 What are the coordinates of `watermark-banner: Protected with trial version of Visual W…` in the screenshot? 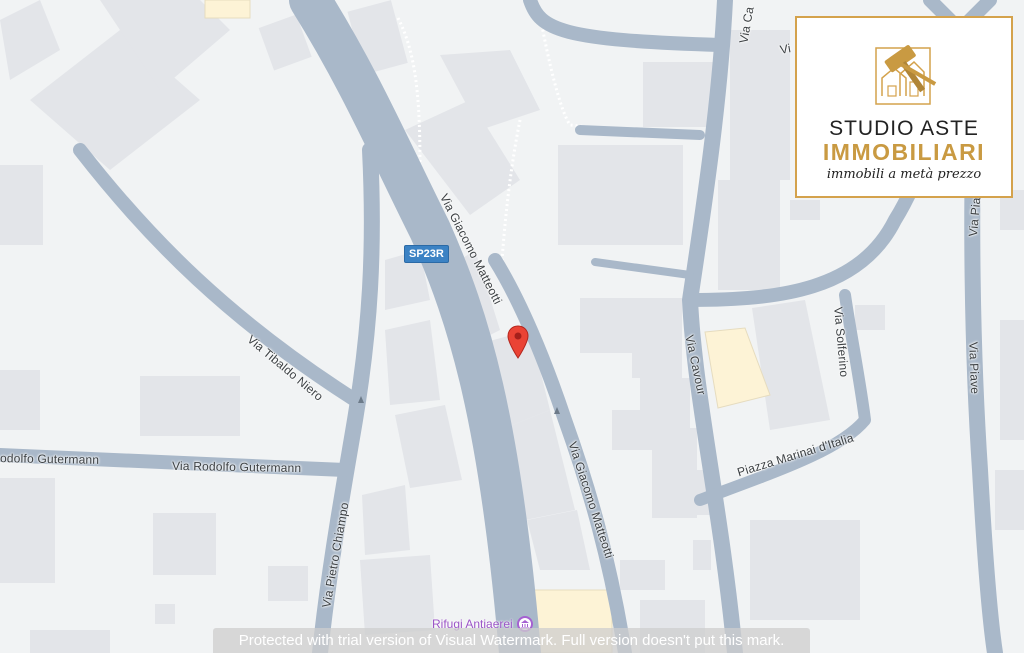 It's located at (511, 640).